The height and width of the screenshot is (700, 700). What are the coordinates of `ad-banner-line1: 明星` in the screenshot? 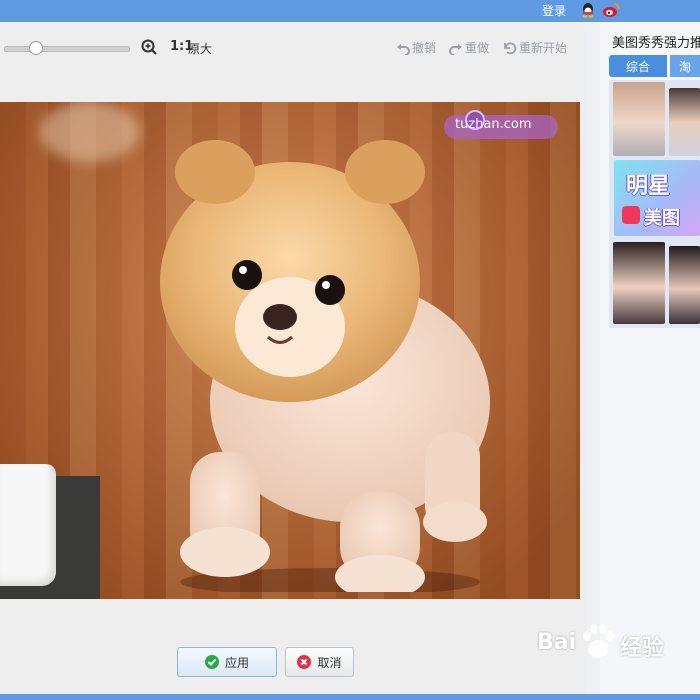 It's located at (648, 186).